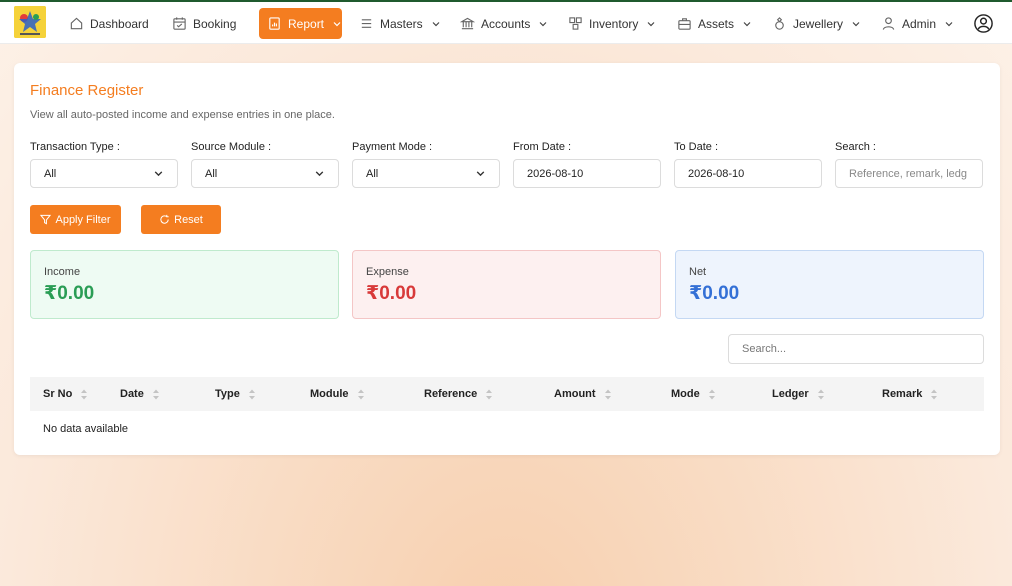 This screenshot has height=586, width=1012. I want to click on nav-assets: Assets, so click(714, 23).